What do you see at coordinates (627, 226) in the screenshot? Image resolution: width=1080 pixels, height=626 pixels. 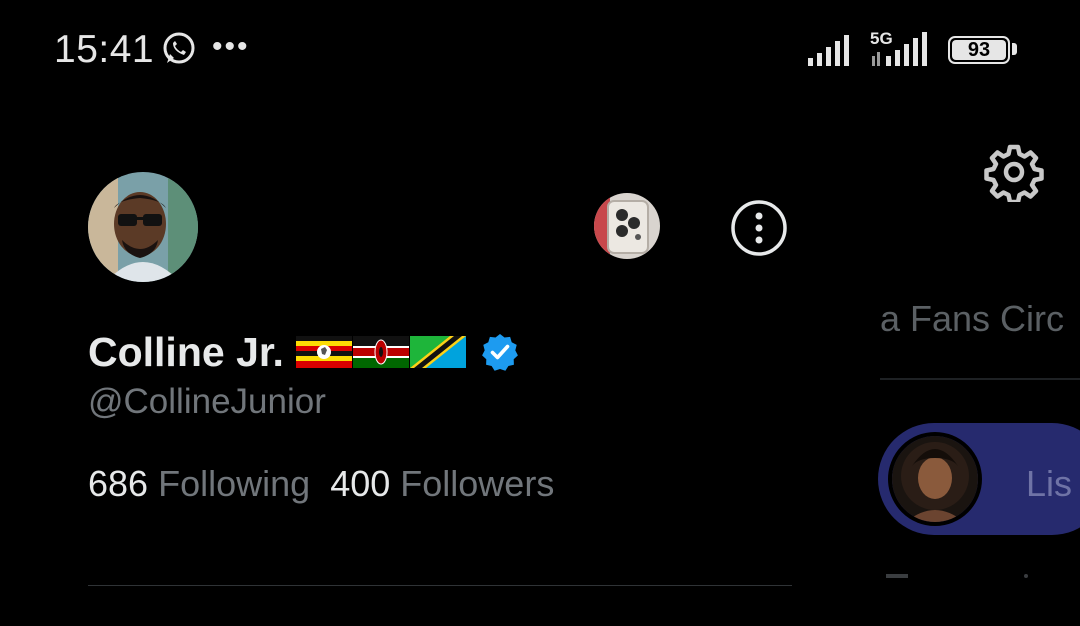 I see `switch-account-avatar` at bounding box center [627, 226].